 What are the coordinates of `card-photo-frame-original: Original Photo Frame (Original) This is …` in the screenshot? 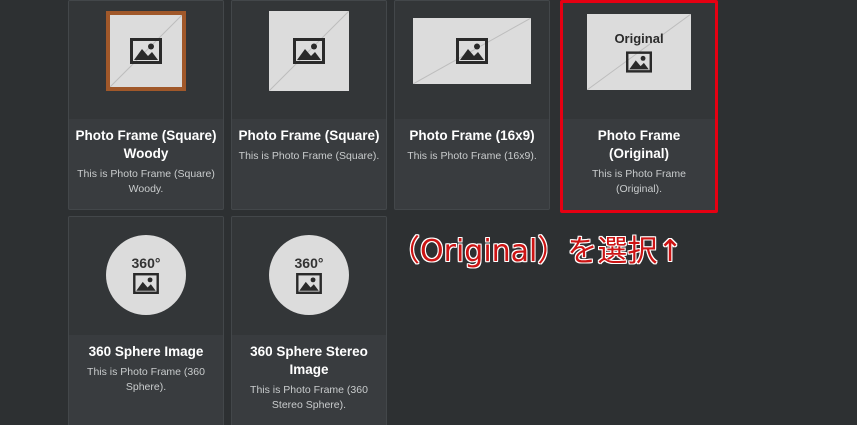 It's located at (639, 106).